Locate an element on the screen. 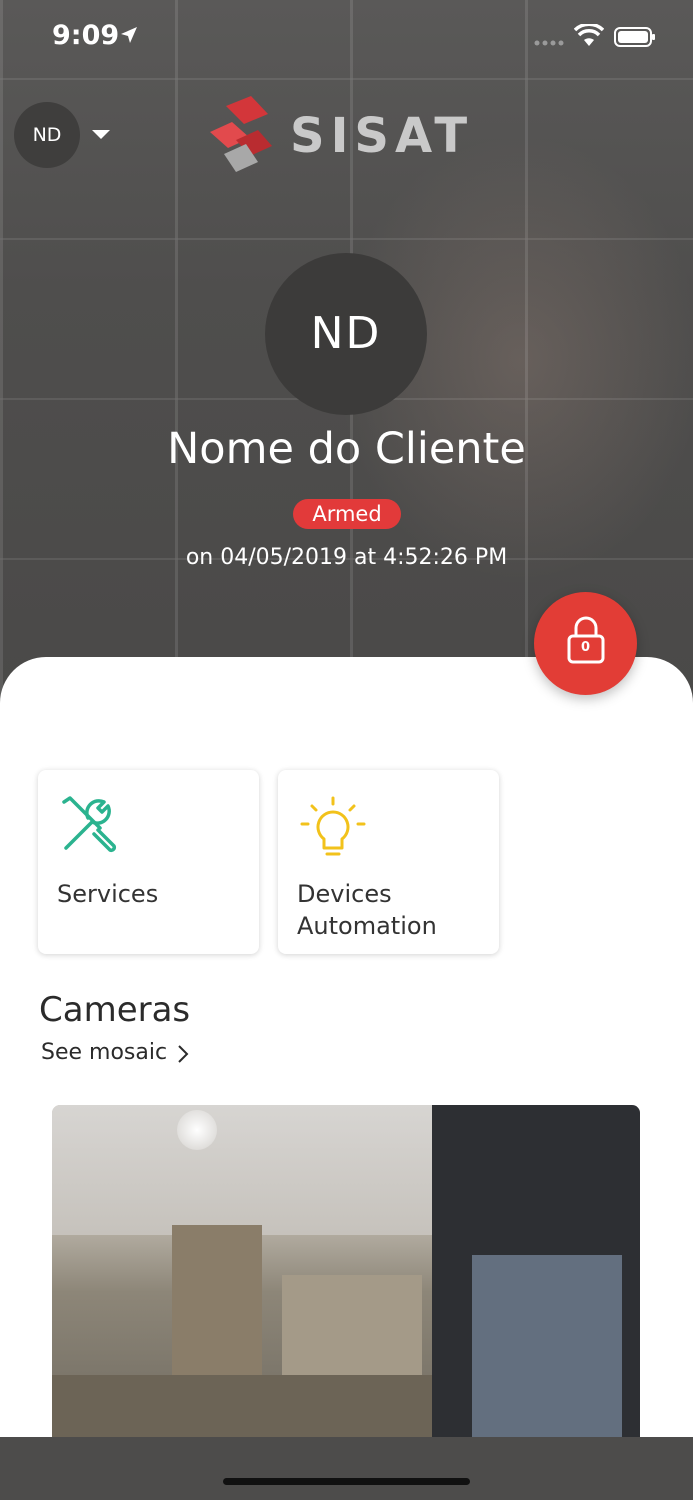  services-card: Services is located at coordinates (148, 862).